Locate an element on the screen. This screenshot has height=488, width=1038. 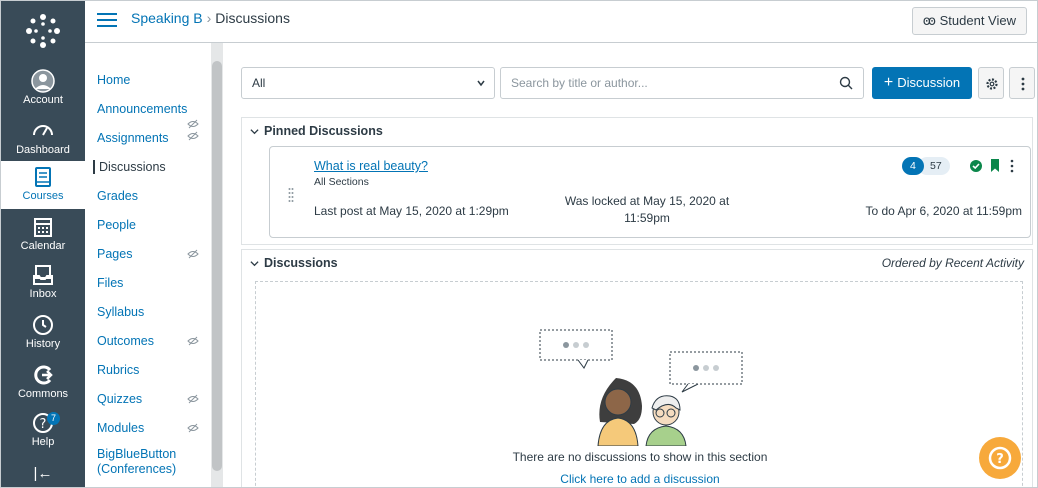
course-nav-announcements: Announcements is located at coordinates (142, 109).